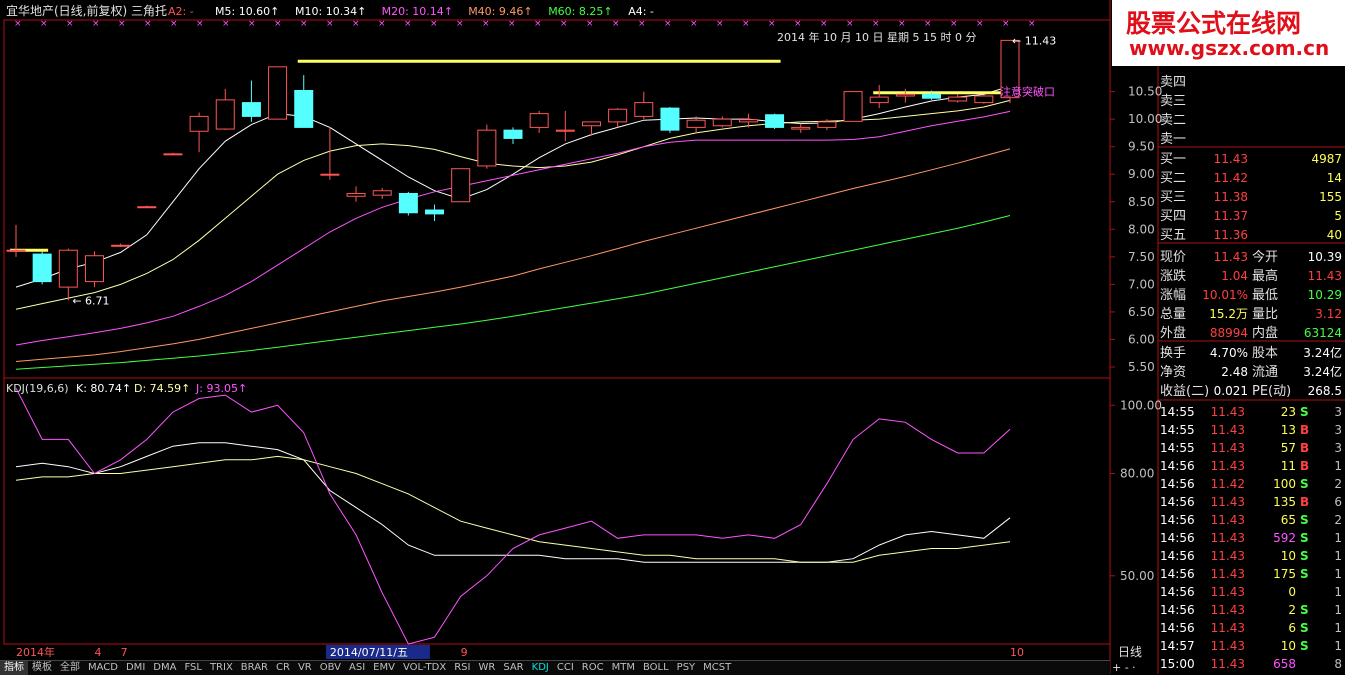 The height and width of the screenshot is (675, 1345). What do you see at coordinates (330, 668) in the screenshot?
I see `toolbar-tab-obv: OBV` at bounding box center [330, 668].